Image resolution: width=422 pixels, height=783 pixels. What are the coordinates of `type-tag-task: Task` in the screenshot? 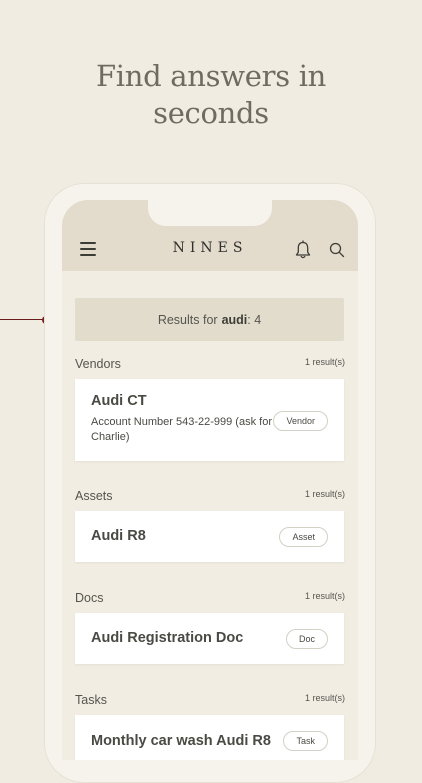 It's located at (305, 741).